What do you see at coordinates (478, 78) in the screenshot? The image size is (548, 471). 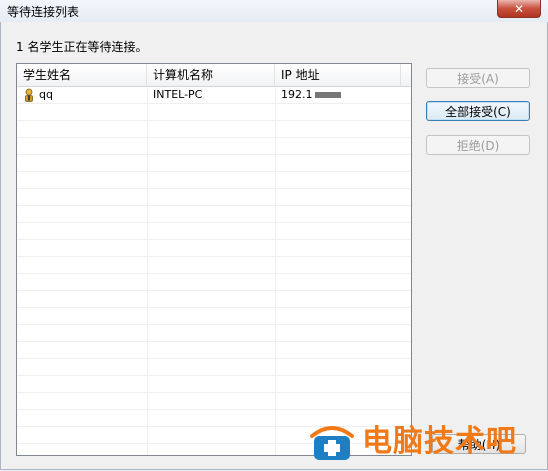 I see `accept-button: 接受(A)` at bounding box center [478, 78].